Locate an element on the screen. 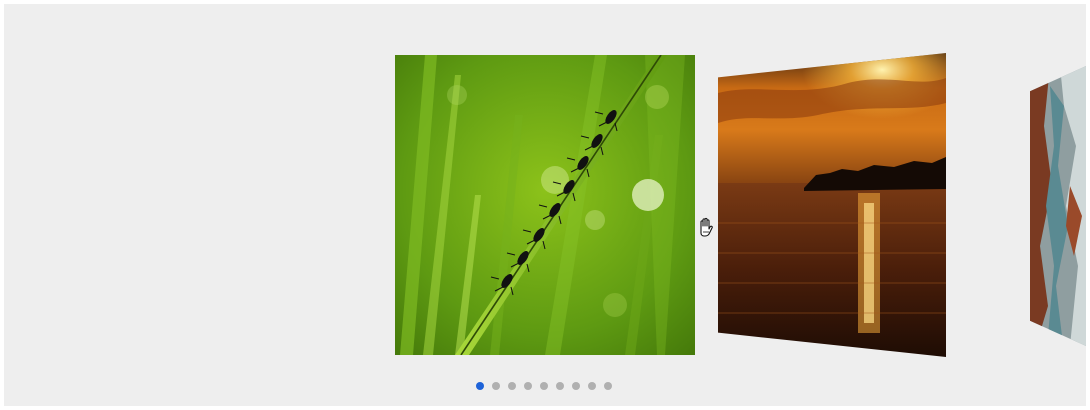 Image resolution: width=1090 pixels, height=410 pixels. coastal-rocks-image is located at coordinates (1058, 206).